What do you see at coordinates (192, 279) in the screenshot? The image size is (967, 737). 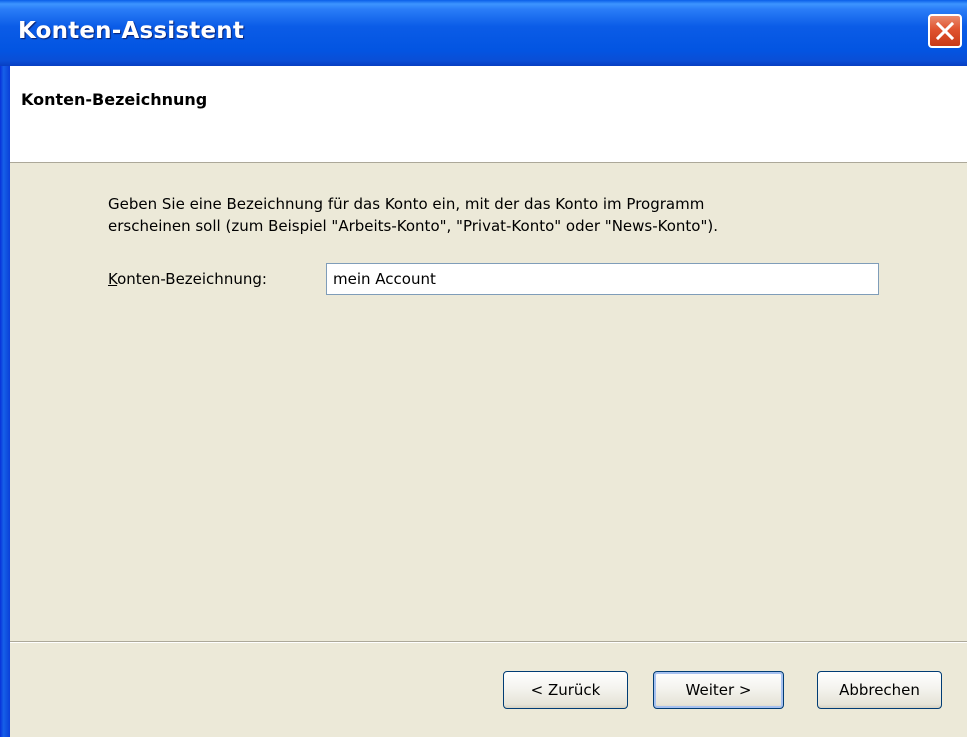 I see `account-name-label-text: onten-Bezeichnung:` at bounding box center [192, 279].